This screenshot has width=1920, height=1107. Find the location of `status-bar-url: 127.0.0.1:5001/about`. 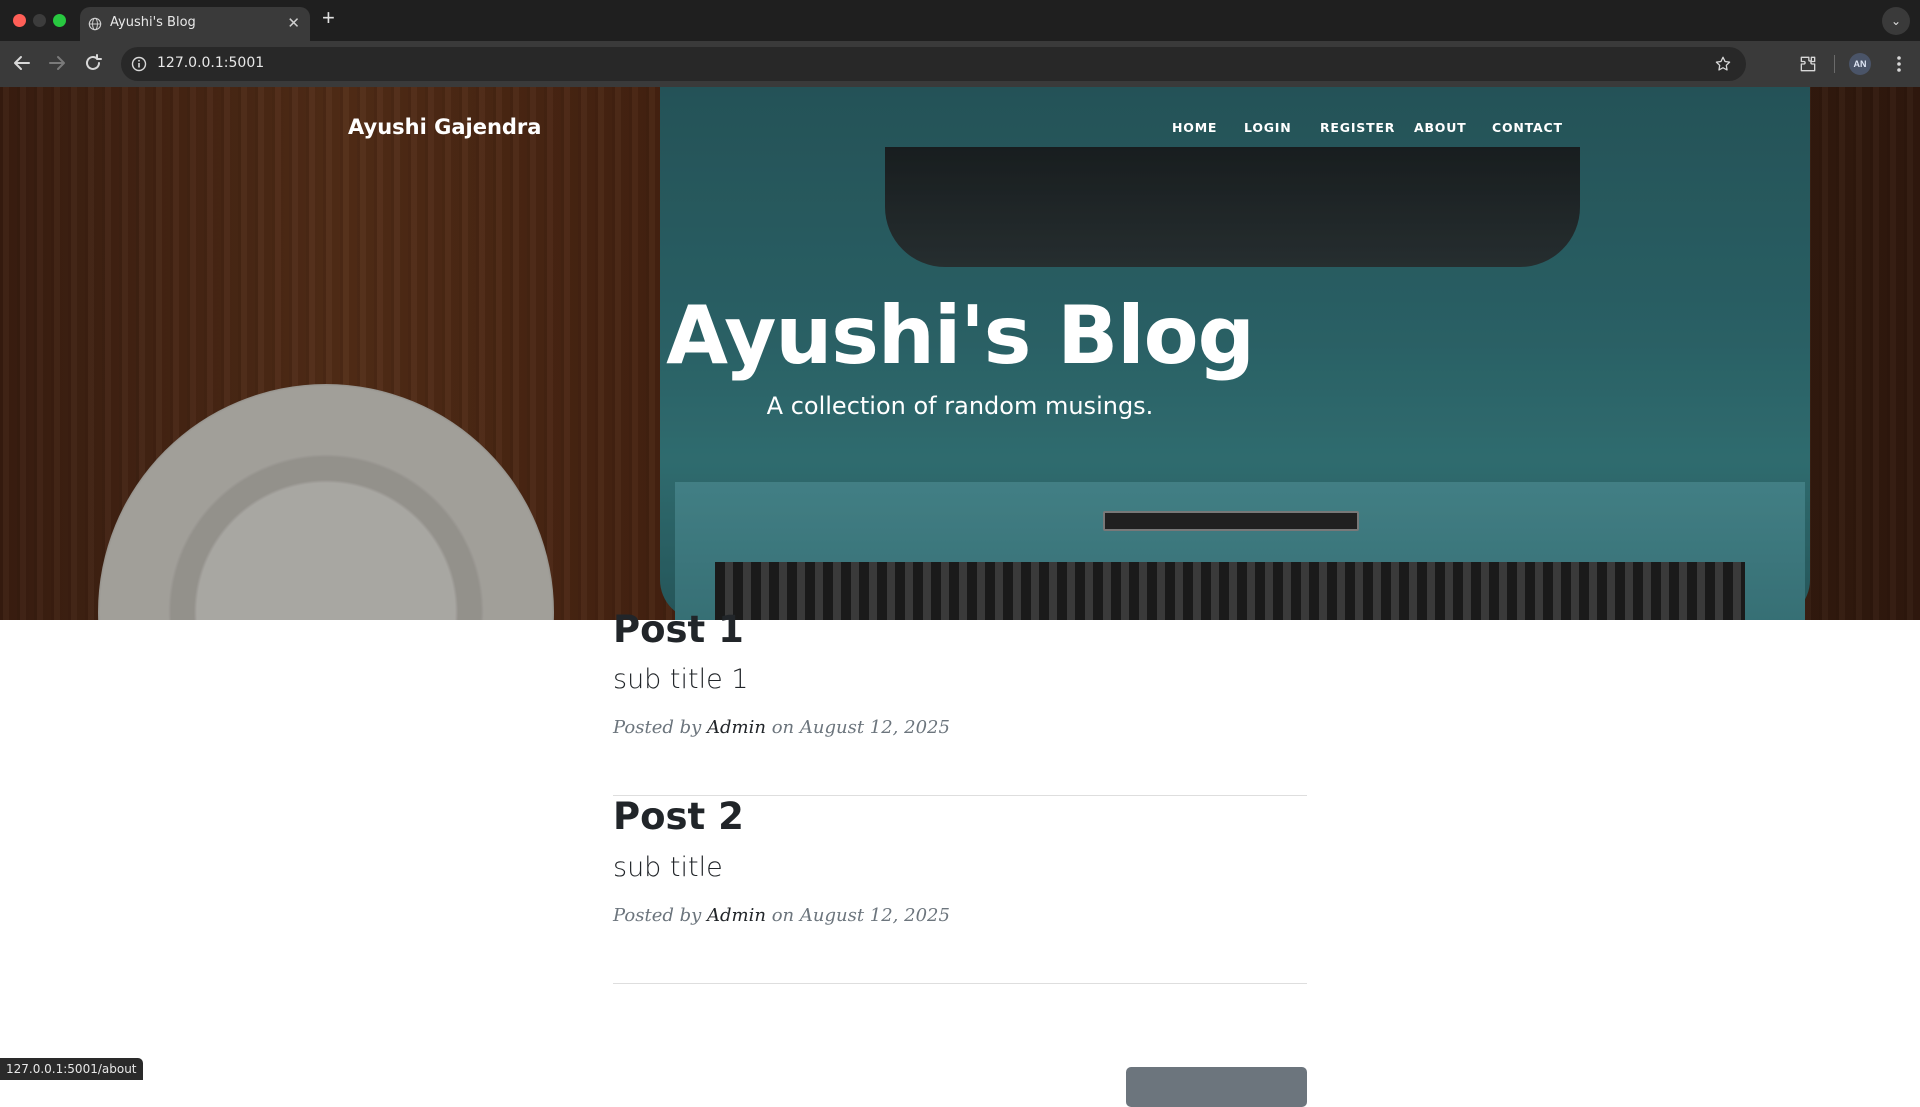

status-bar-url: 127.0.0.1:5001/about is located at coordinates (71, 1069).